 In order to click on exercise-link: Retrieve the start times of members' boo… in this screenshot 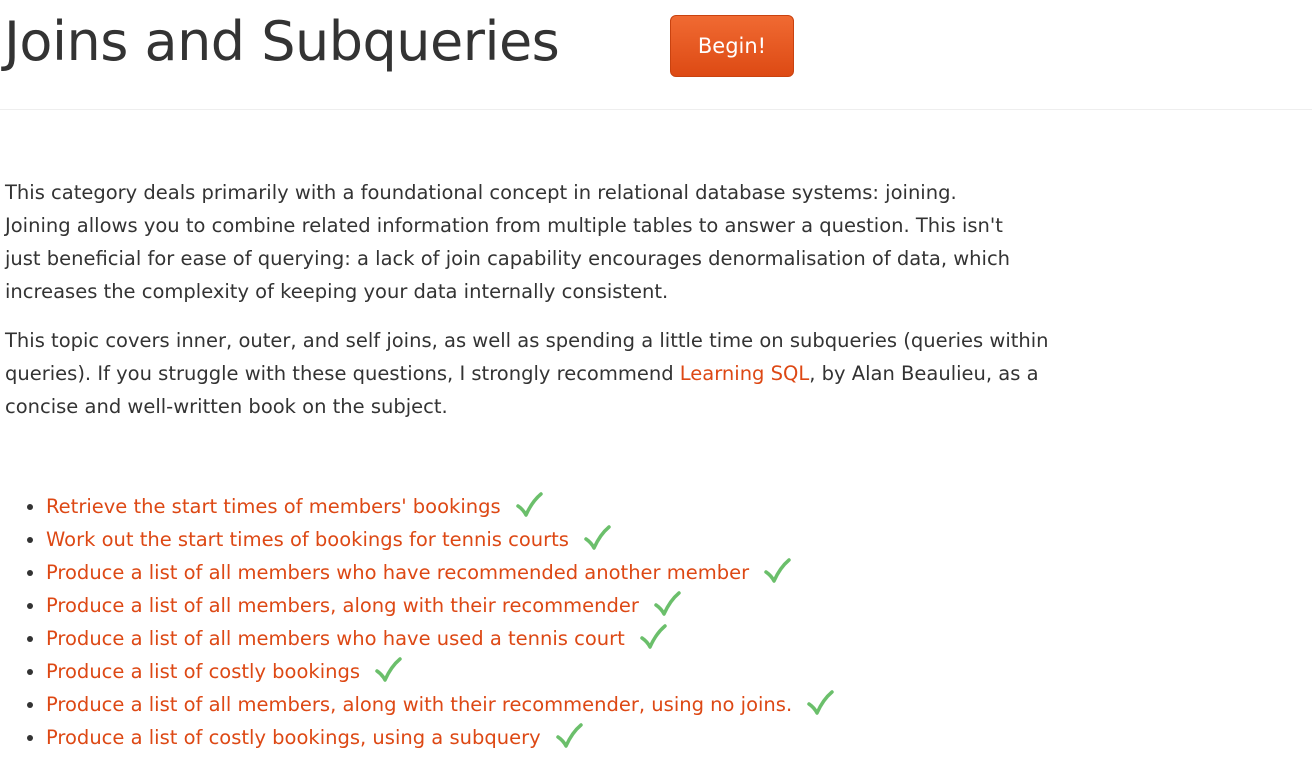, I will do `click(273, 506)`.